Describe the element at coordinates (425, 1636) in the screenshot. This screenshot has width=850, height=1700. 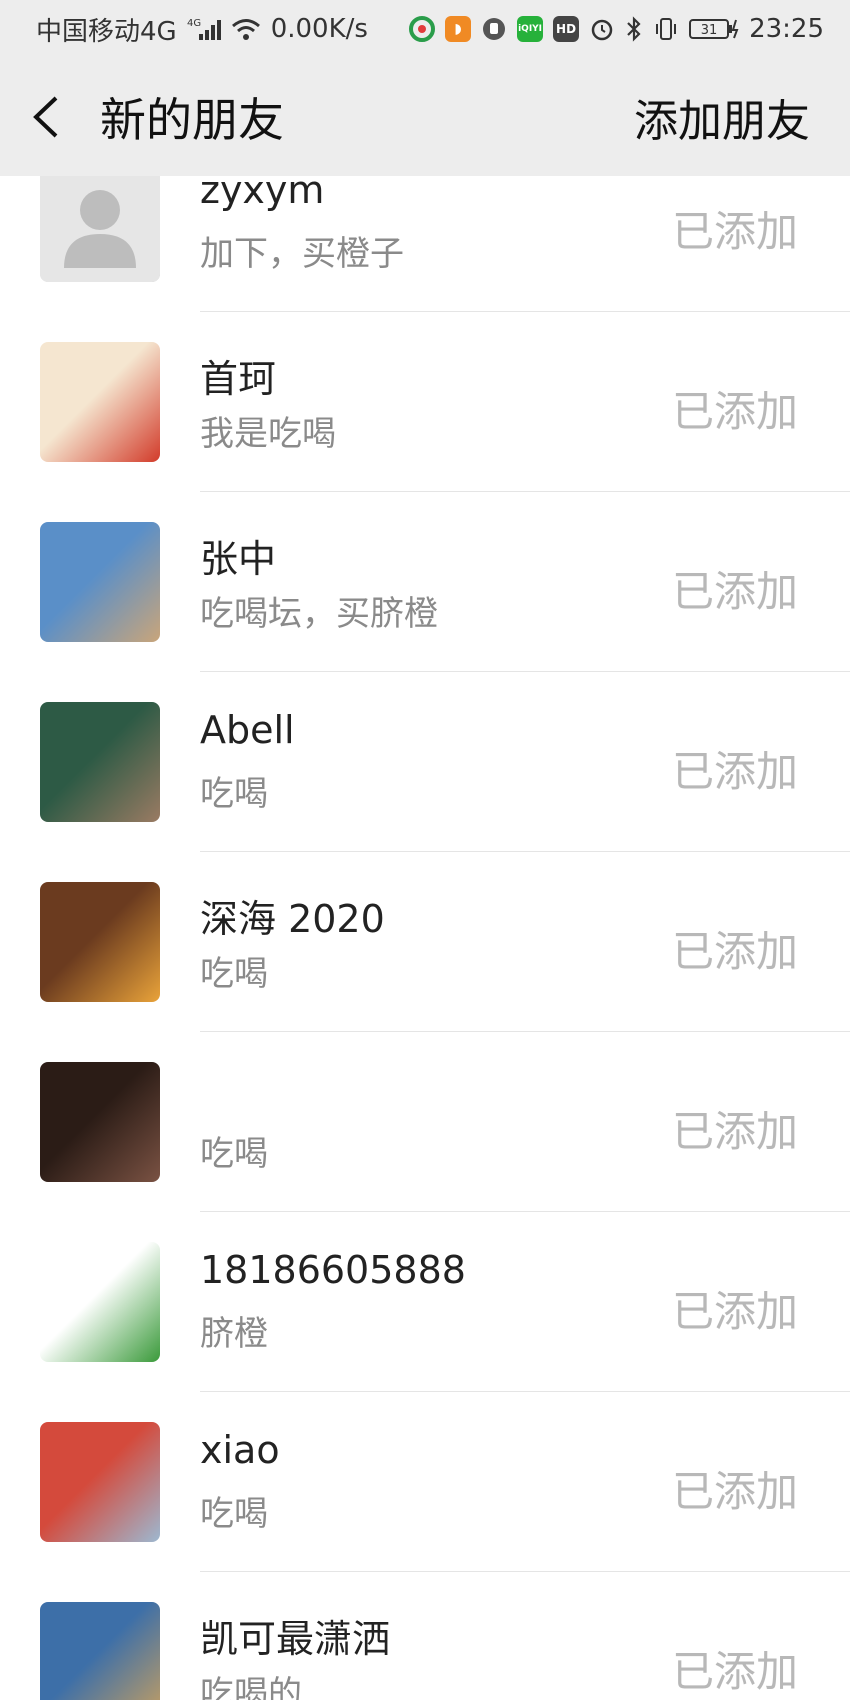
I see `friend-request-row: 凯可最潇洒吃喝的 已添加` at that location.